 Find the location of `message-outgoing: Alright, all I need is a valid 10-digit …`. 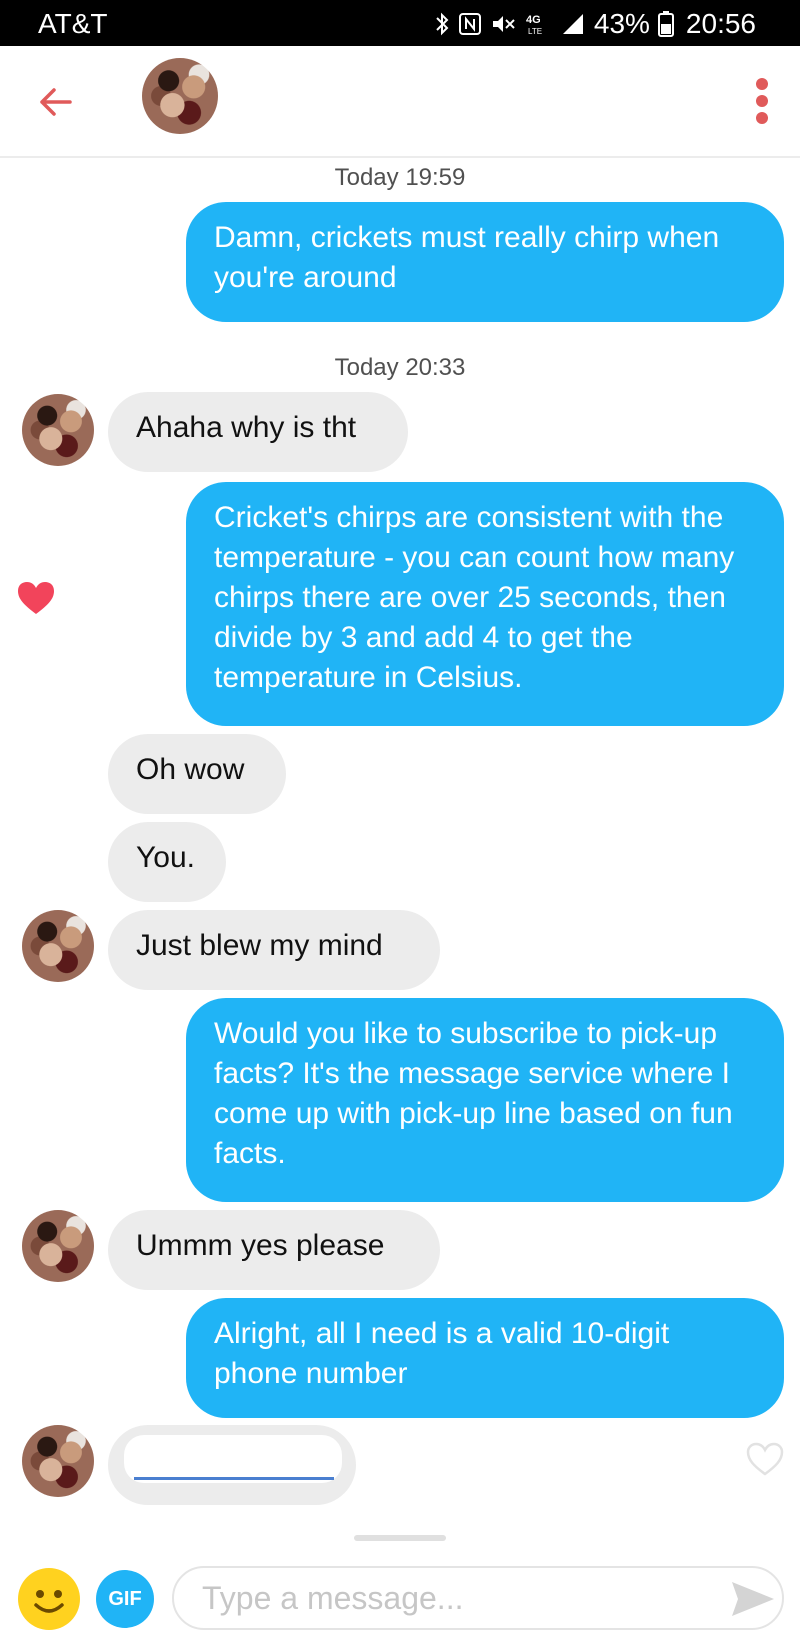

message-outgoing: Alright, all I need is a valid 10-digit … is located at coordinates (485, 1358).